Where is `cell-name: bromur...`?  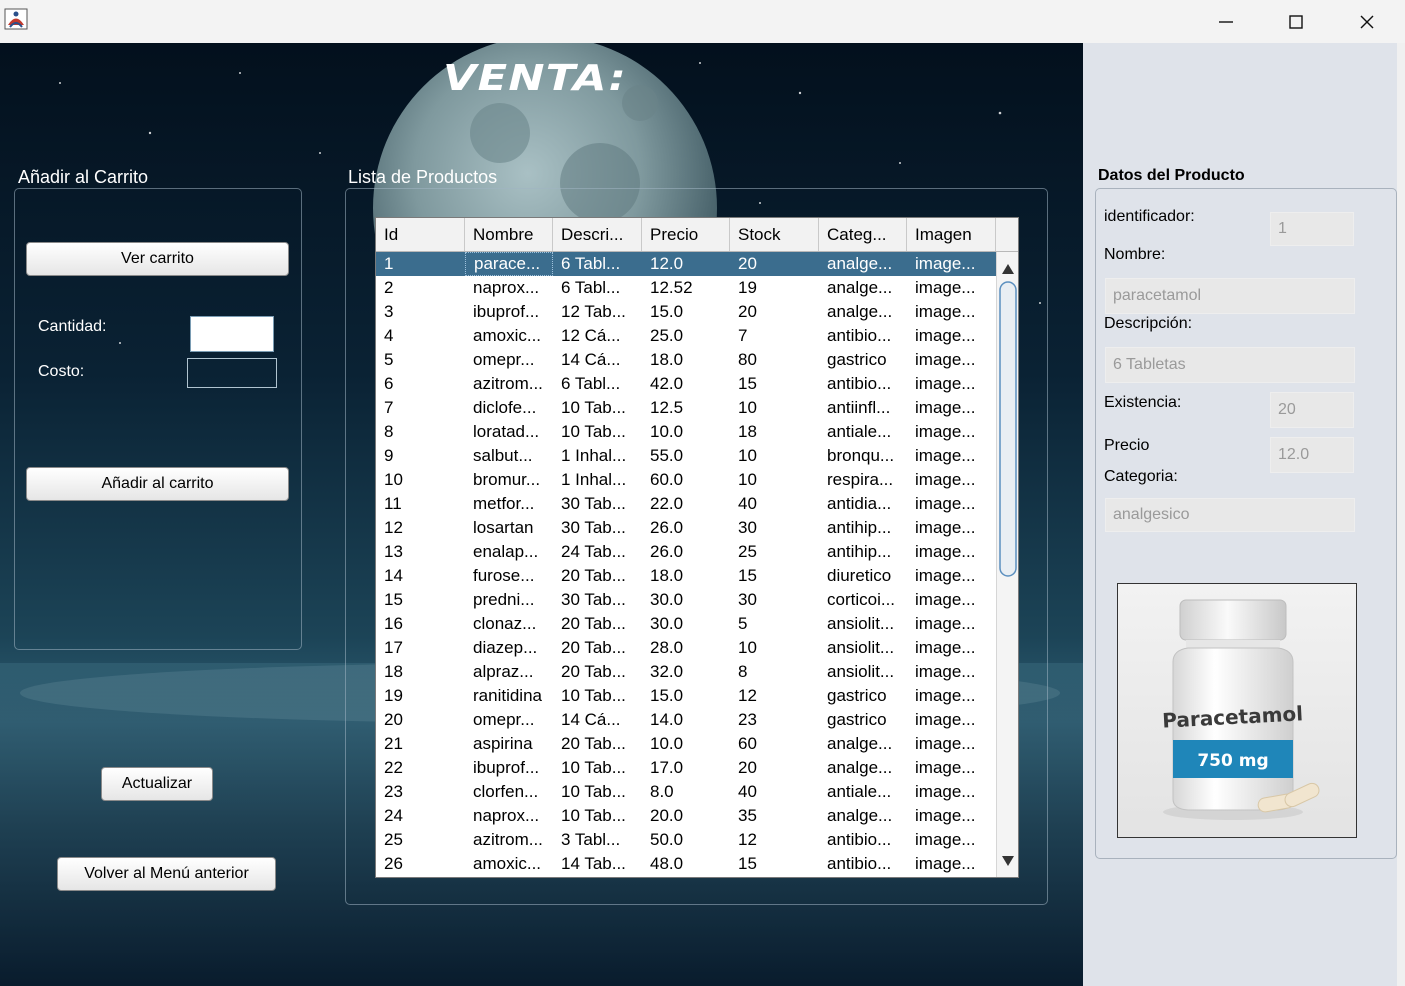
cell-name: bromur... is located at coordinates (509, 480).